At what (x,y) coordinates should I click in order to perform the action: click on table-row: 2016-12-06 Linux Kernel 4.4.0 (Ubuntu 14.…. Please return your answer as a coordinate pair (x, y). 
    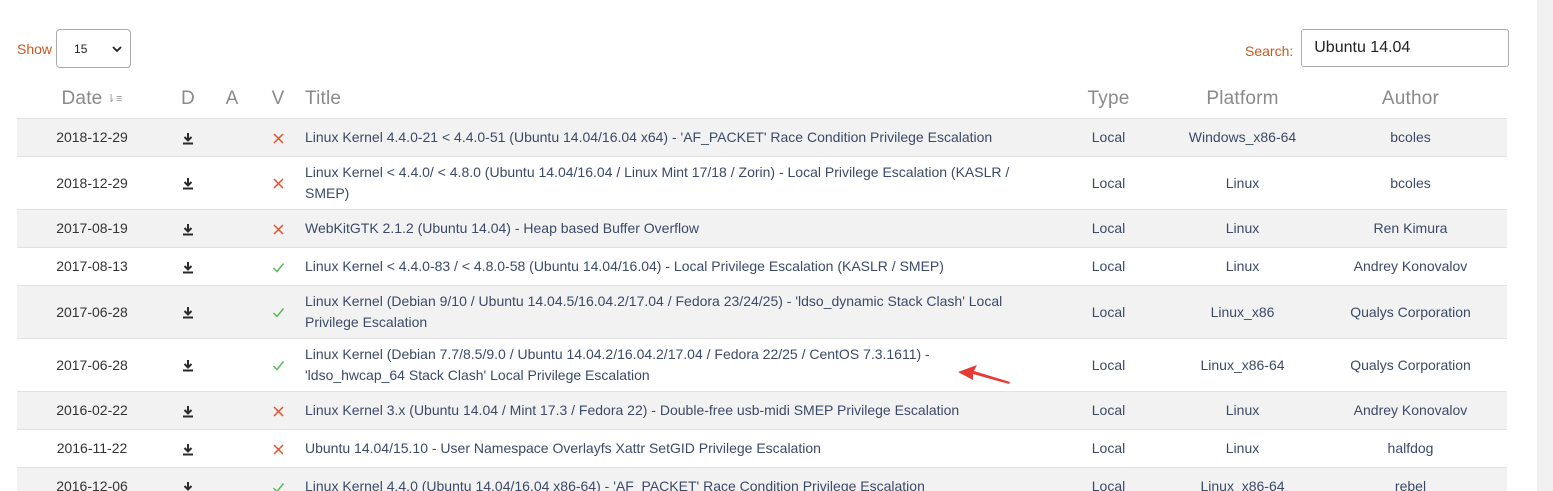
    Looking at the image, I should click on (762, 479).